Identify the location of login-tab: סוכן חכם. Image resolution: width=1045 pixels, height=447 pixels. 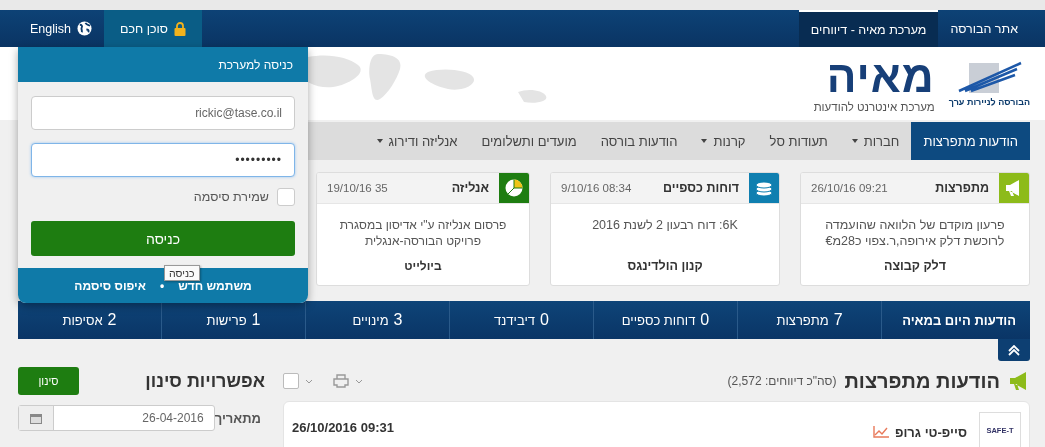
(153, 28).